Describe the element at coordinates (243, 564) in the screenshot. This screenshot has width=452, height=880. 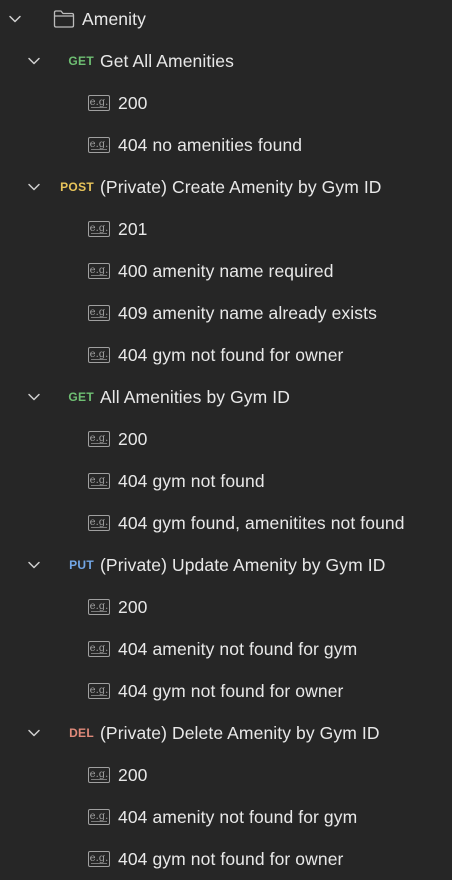
I see `request-label: (Private) Update Amenity by Gym ID` at that location.